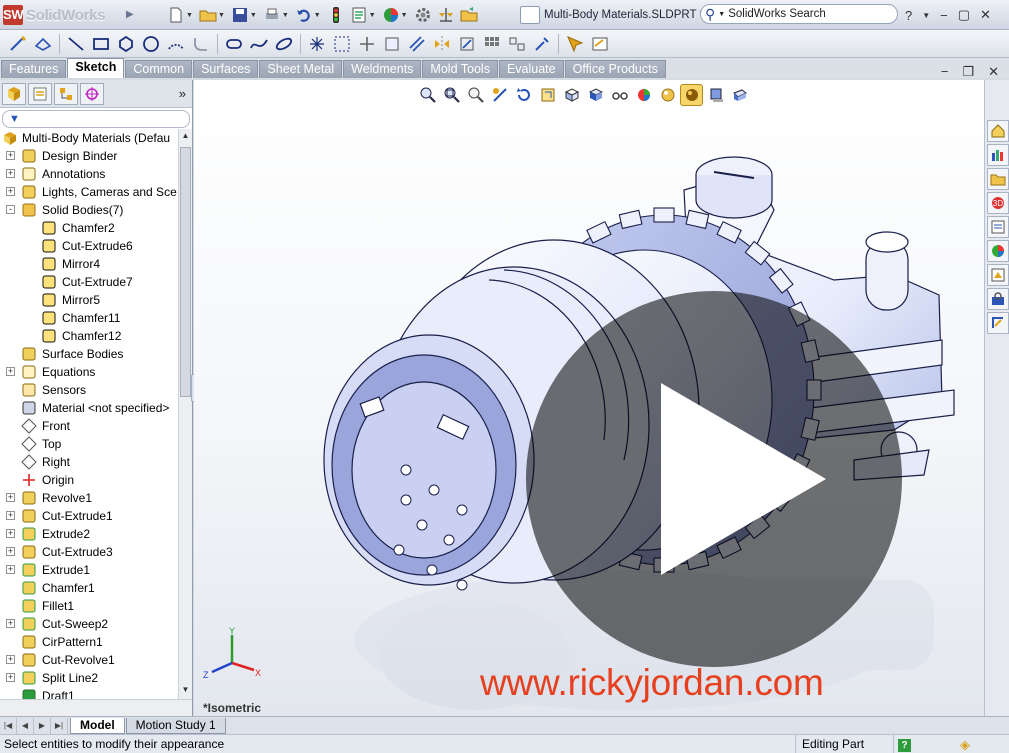  Describe the element at coordinates (944, 15) in the screenshot. I see `minimize-app-button: −` at that location.